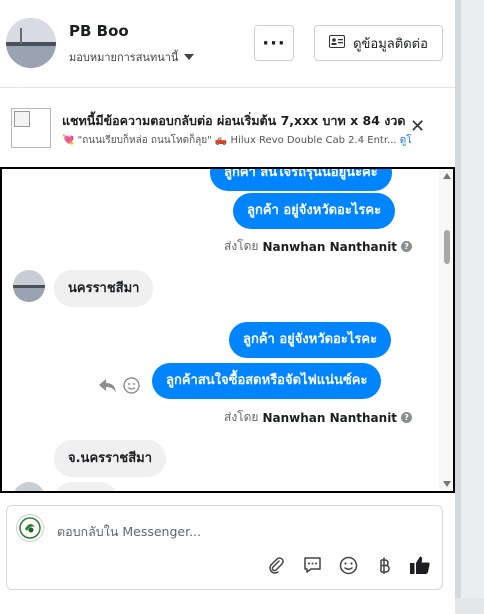 The width and height of the screenshot is (484, 614). I want to click on chat-bubble-icon, so click(312, 565).